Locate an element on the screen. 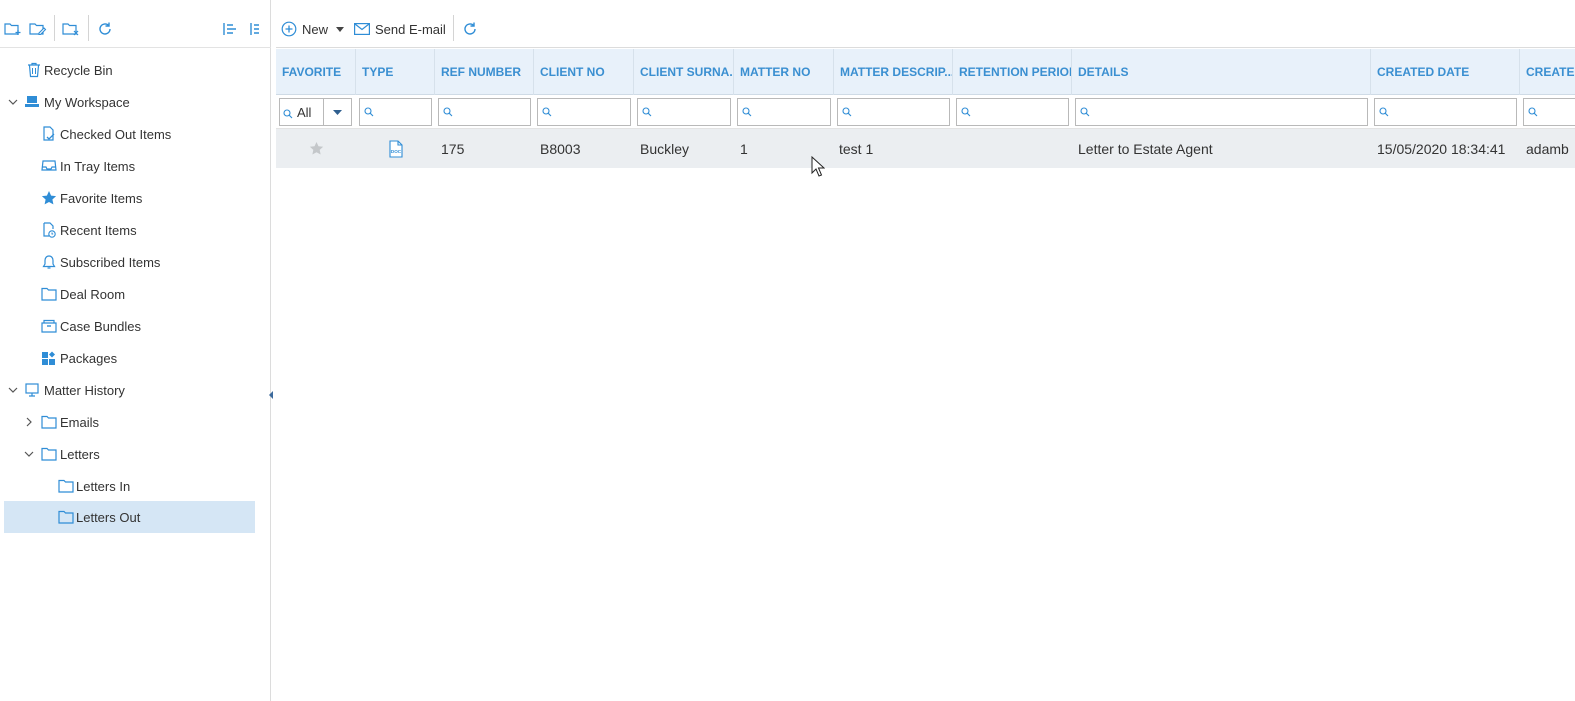 Image resolution: width=1575 pixels, height=701 pixels. client-surname-filter-input is located at coordinates (684, 112).